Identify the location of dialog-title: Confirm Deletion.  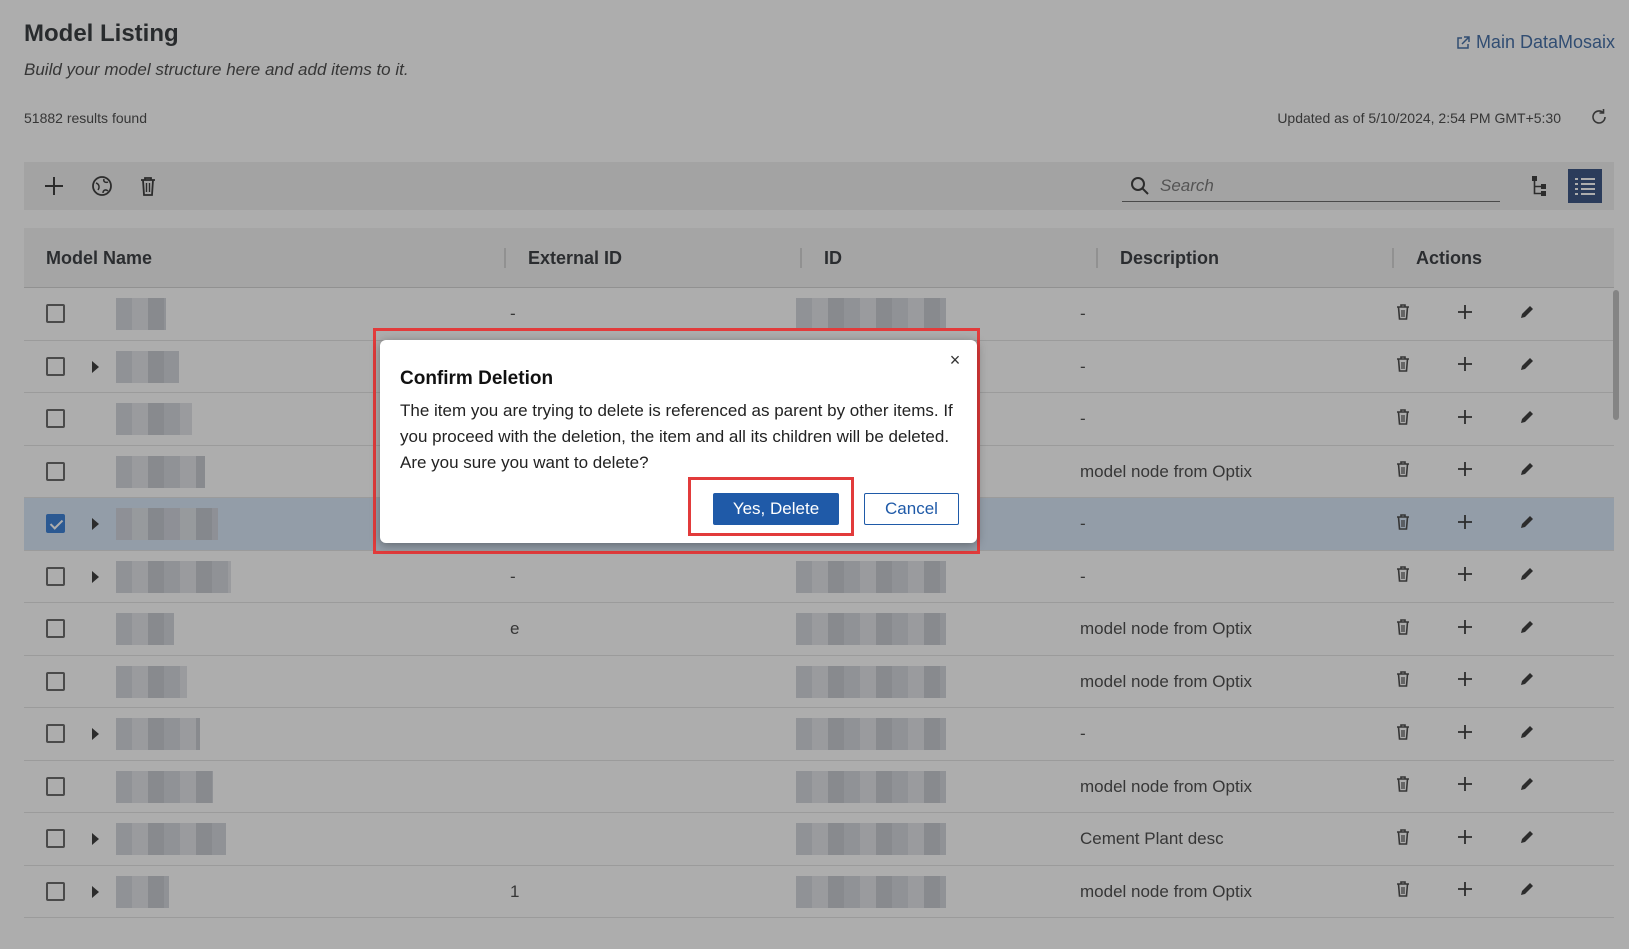
(477, 378).